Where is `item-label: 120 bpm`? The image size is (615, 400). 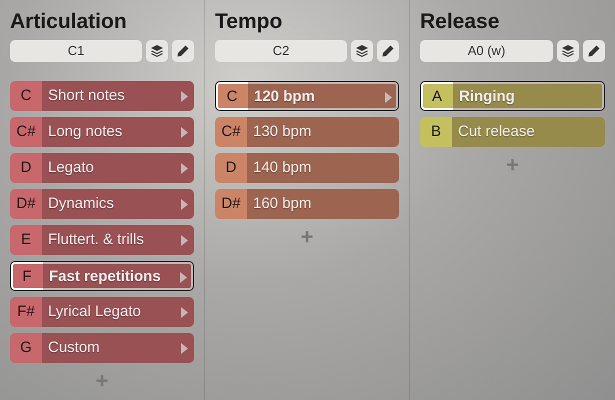 item-label: 120 bpm is located at coordinates (323, 96).